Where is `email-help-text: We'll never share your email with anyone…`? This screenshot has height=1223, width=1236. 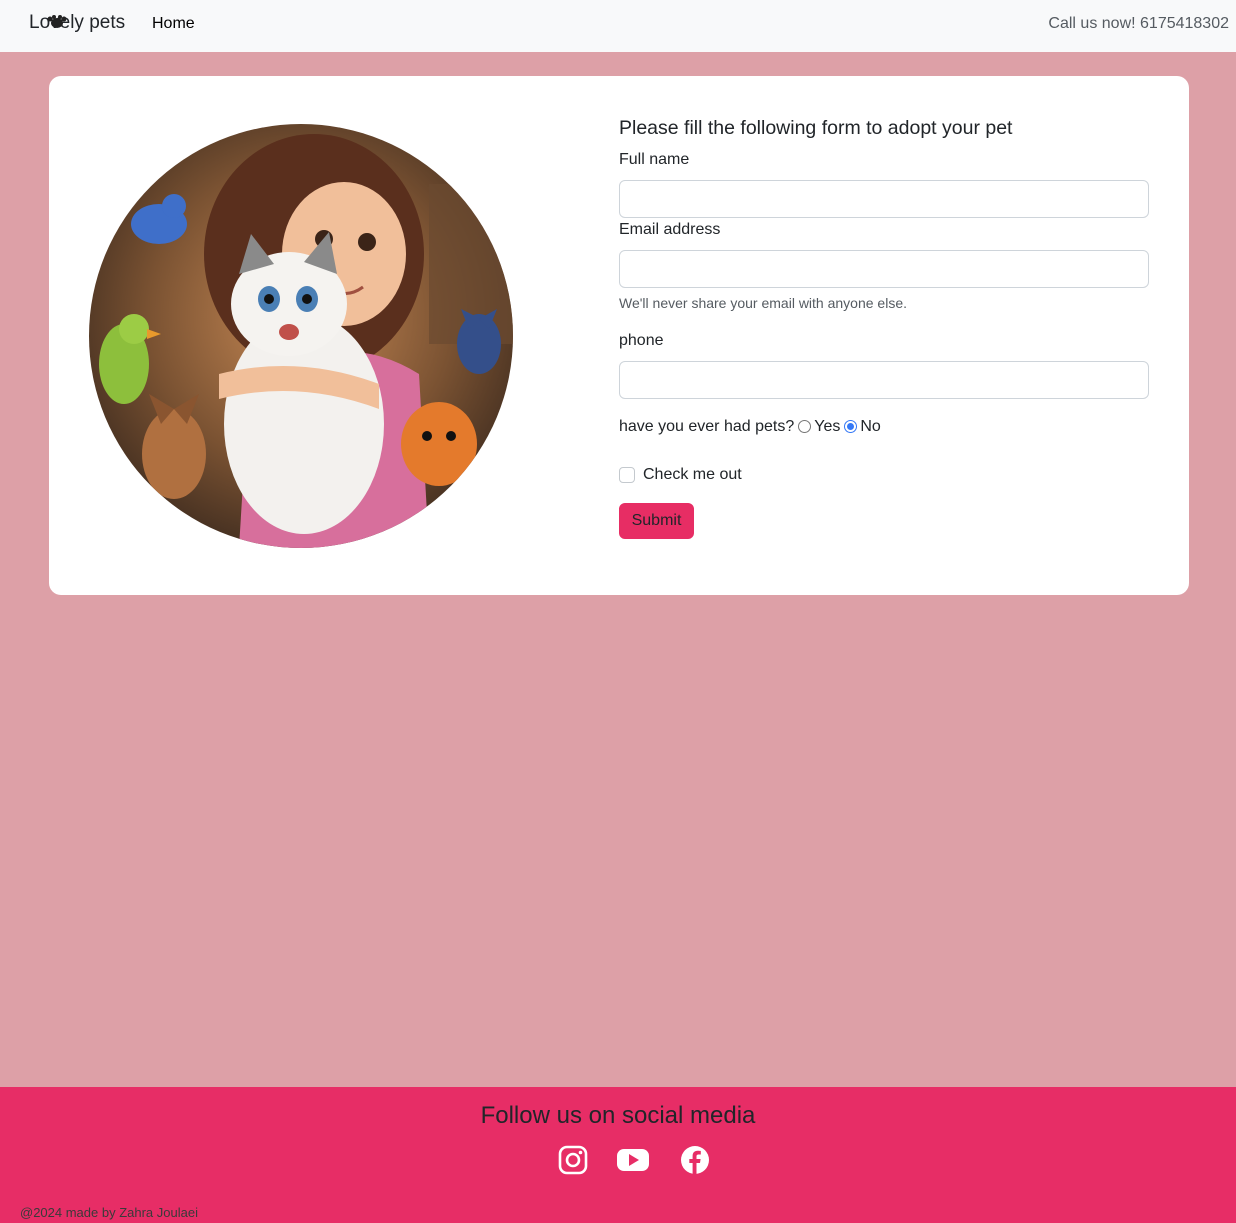 email-help-text: We'll never share your email with anyone… is located at coordinates (763, 303).